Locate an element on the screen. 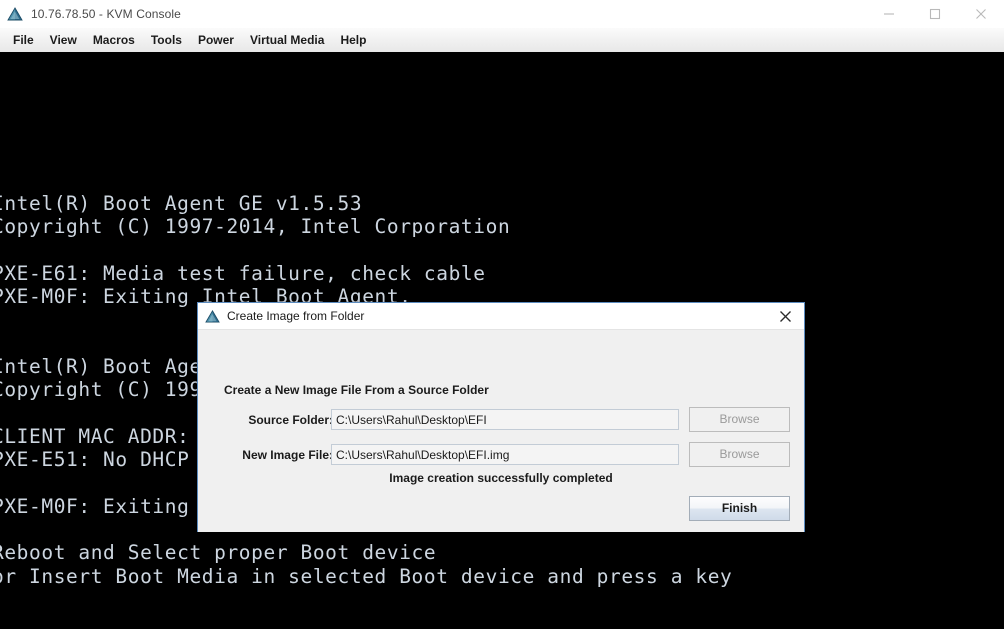 This screenshot has width=1004, height=629. window-title: 10.76.78.50 - KVM Console is located at coordinates (106, 14).